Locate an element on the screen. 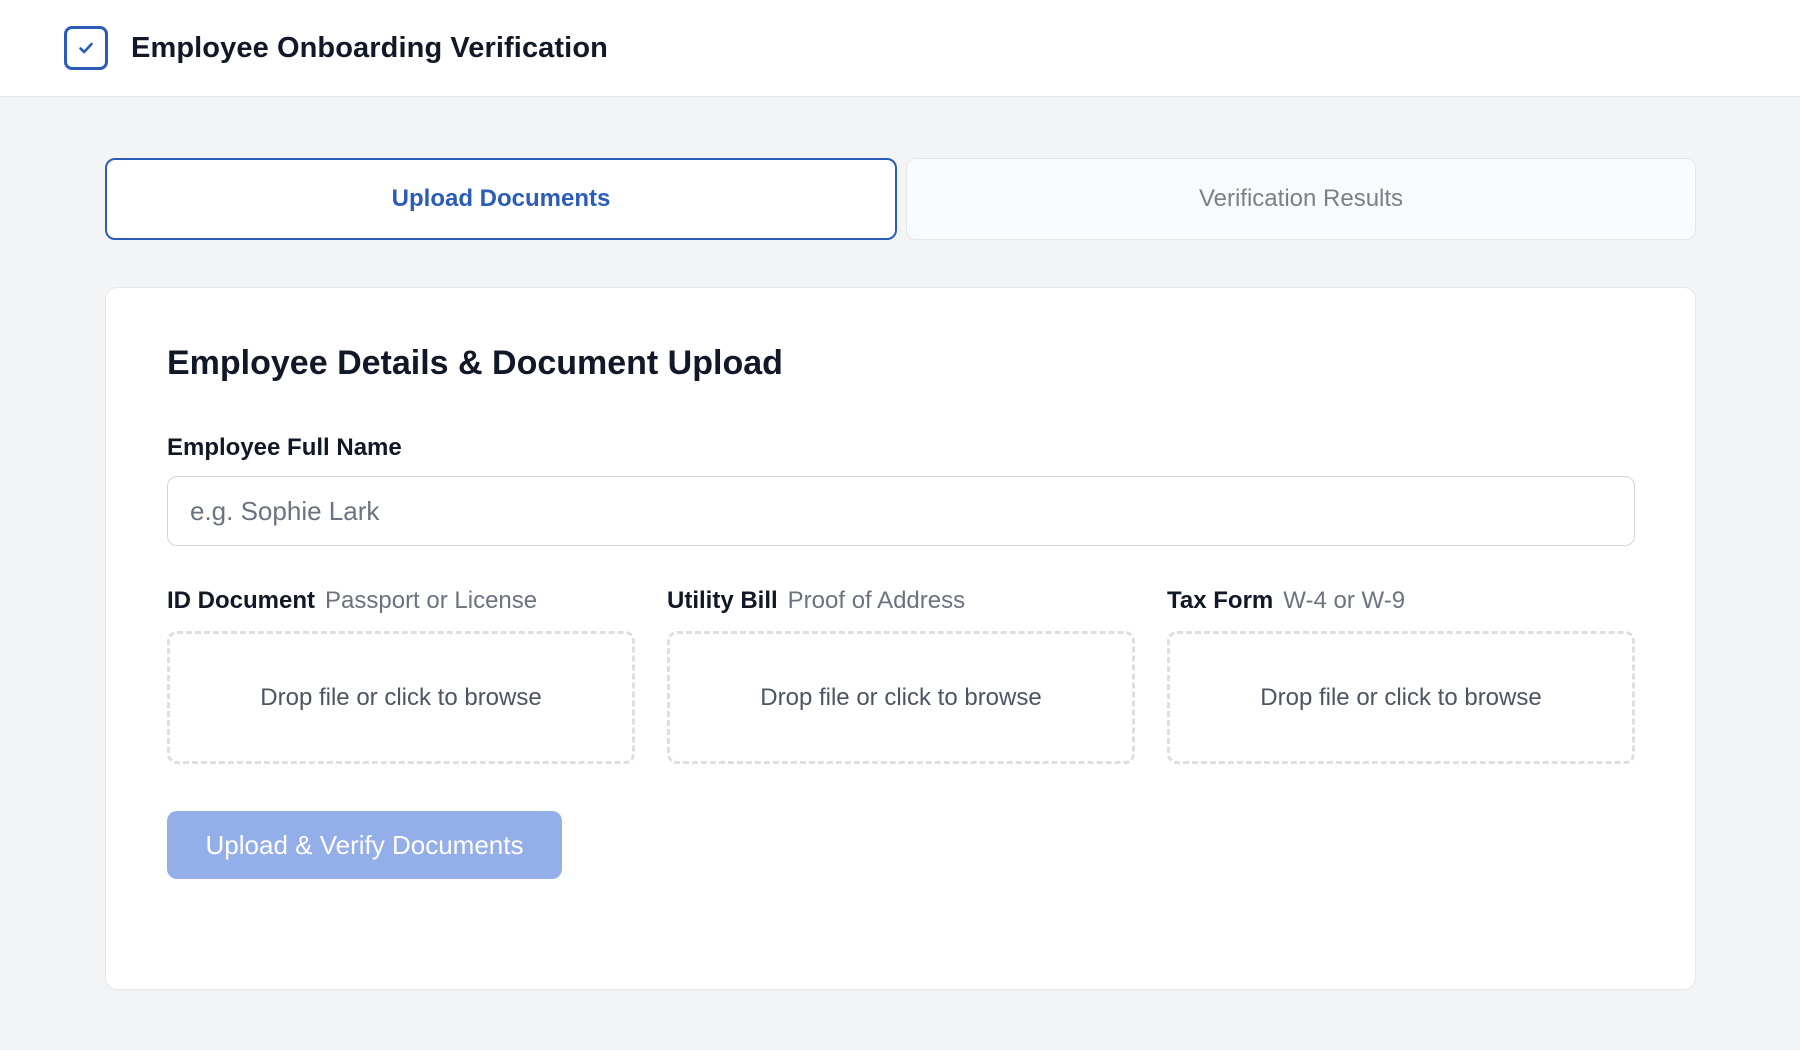 The width and height of the screenshot is (1800, 1050). checkbox-check-icon is located at coordinates (86, 48).